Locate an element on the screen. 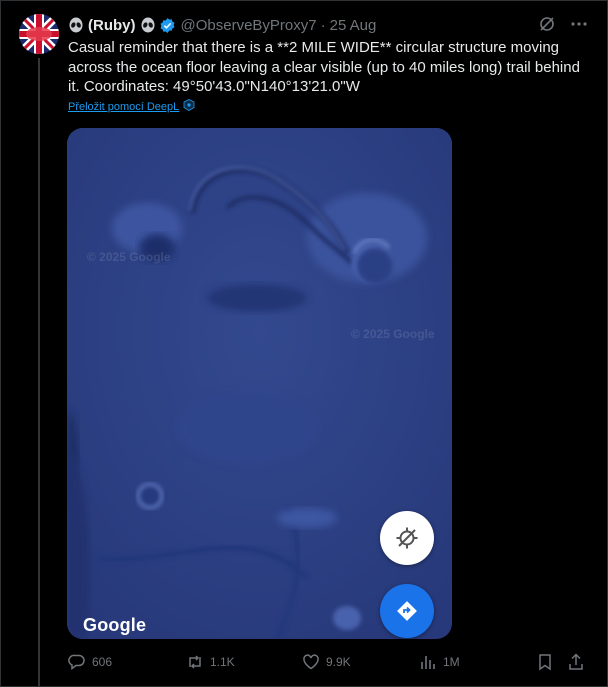 This screenshot has height=687, width=608. views-button: 1M is located at coordinates (439, 662).